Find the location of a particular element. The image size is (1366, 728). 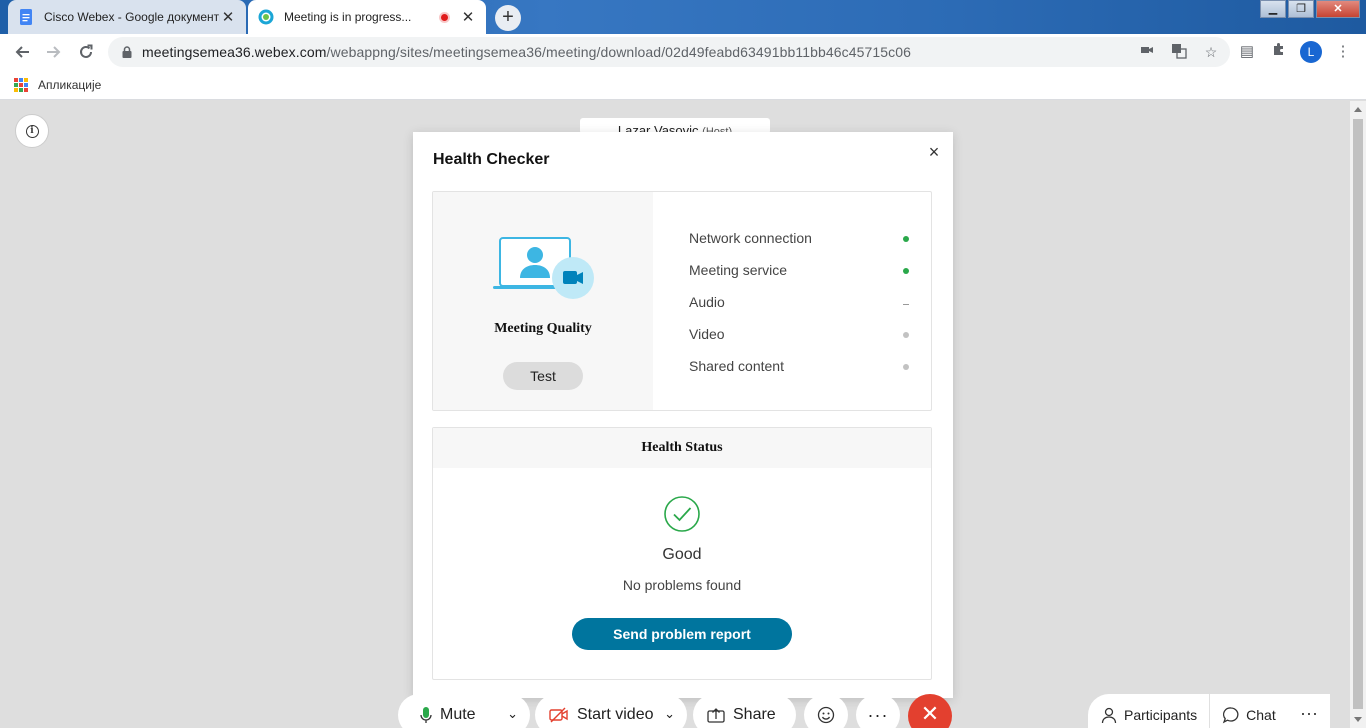

check-label: Meeting service is located at coordinates (738, 270).